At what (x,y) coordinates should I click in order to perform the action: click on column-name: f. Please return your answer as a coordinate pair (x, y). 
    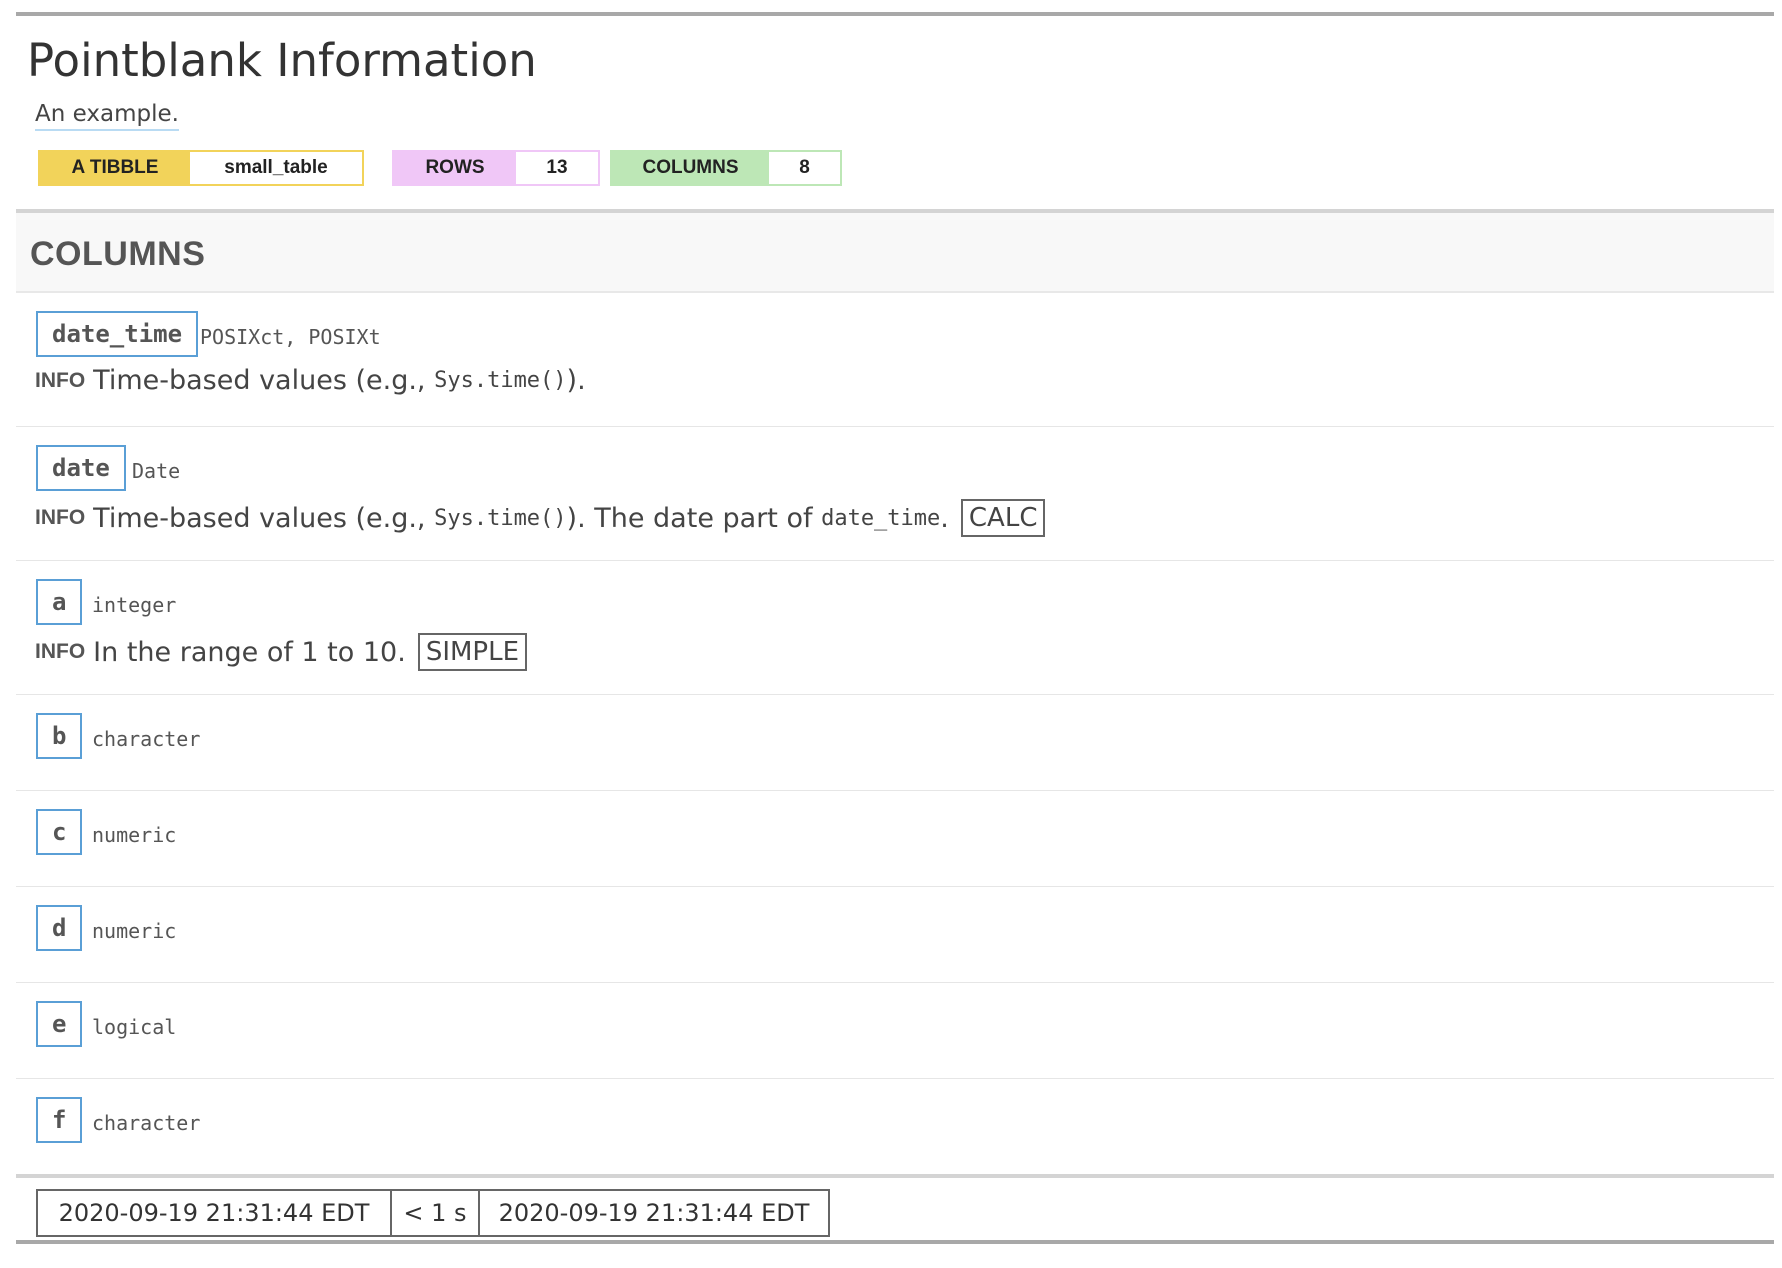
    Looking at the image, I should click on (59, 1120).